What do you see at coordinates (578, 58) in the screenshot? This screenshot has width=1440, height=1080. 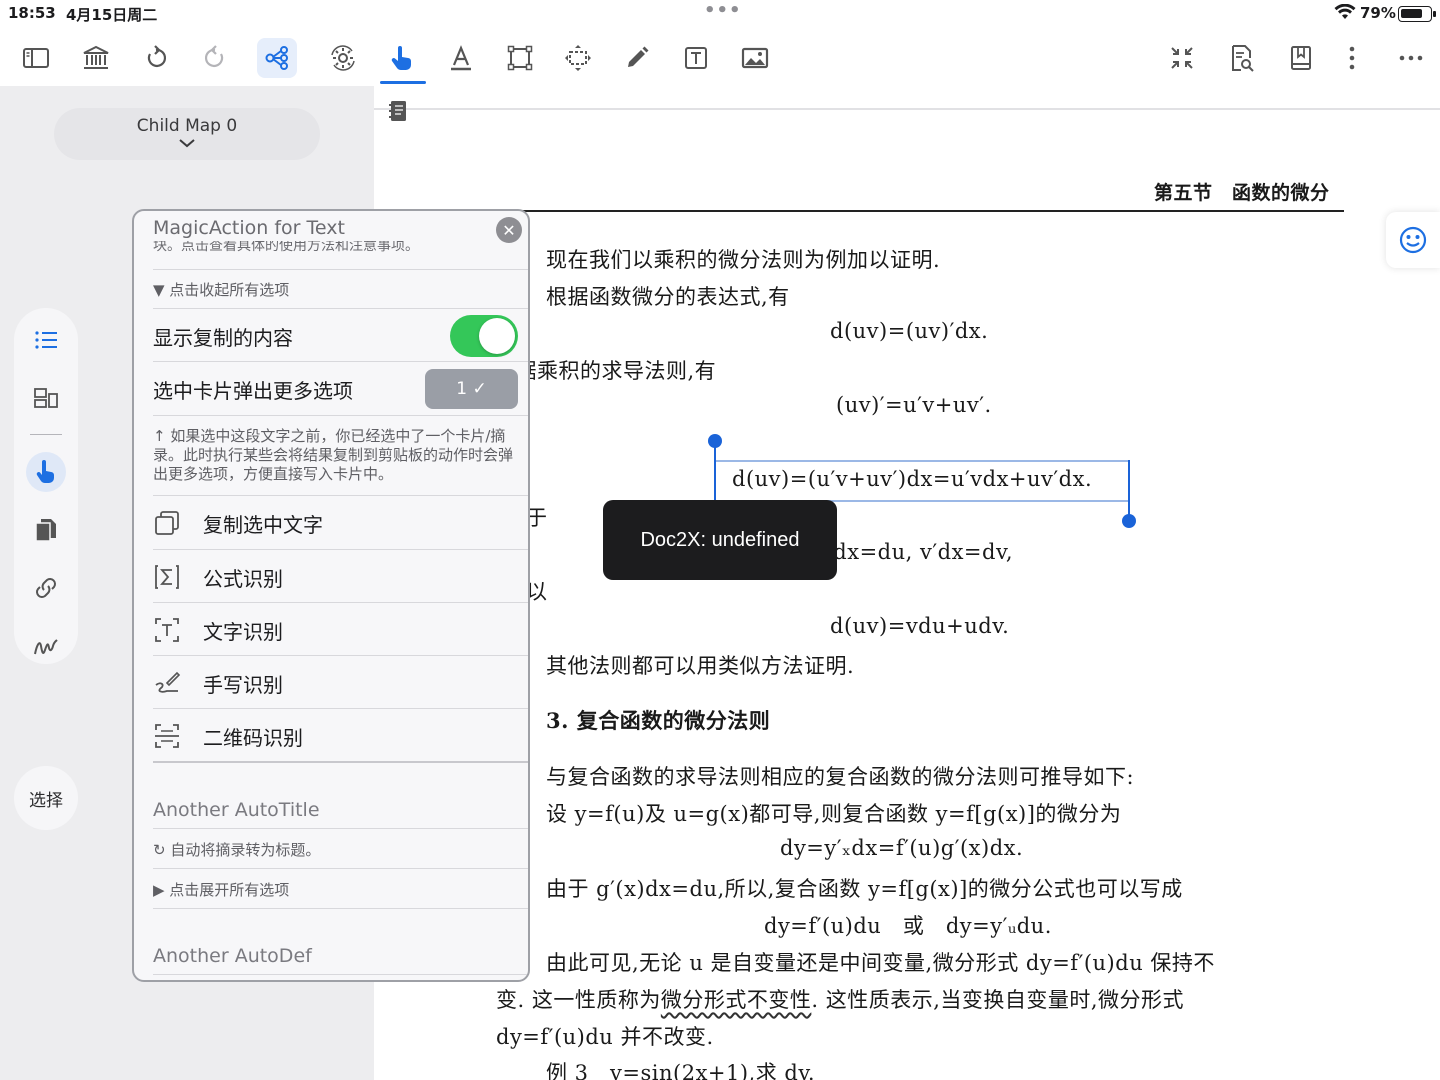 I see `expand-icon` at bounding box center [578, 58].